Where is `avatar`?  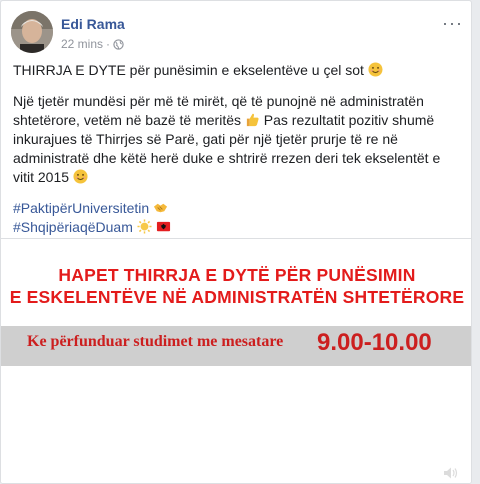 avatar is located at coordinates (32, 32).